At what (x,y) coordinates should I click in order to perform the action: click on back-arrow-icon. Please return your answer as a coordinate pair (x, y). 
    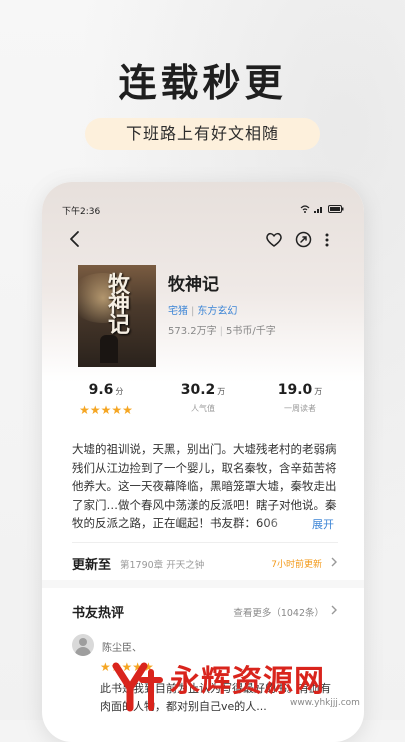
    Looking at the image, I should click on (75, 239).